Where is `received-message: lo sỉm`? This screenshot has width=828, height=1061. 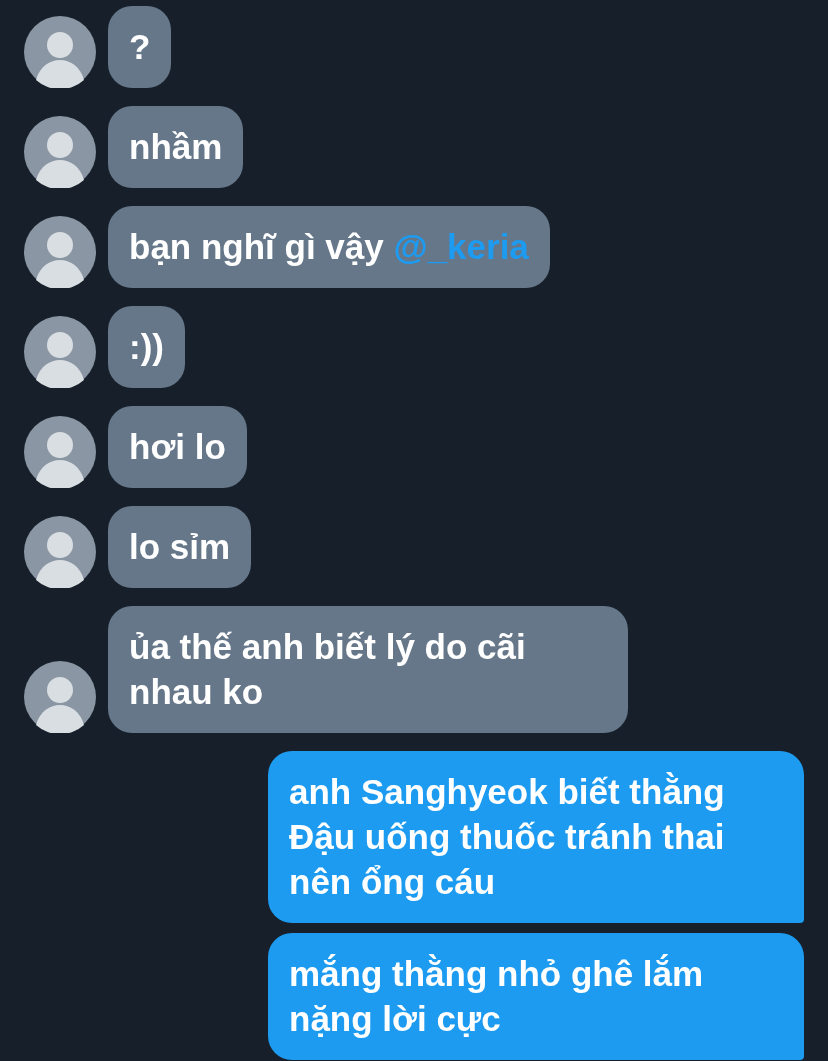
received-message: lo sỉm is located at coordinates (180, 547).